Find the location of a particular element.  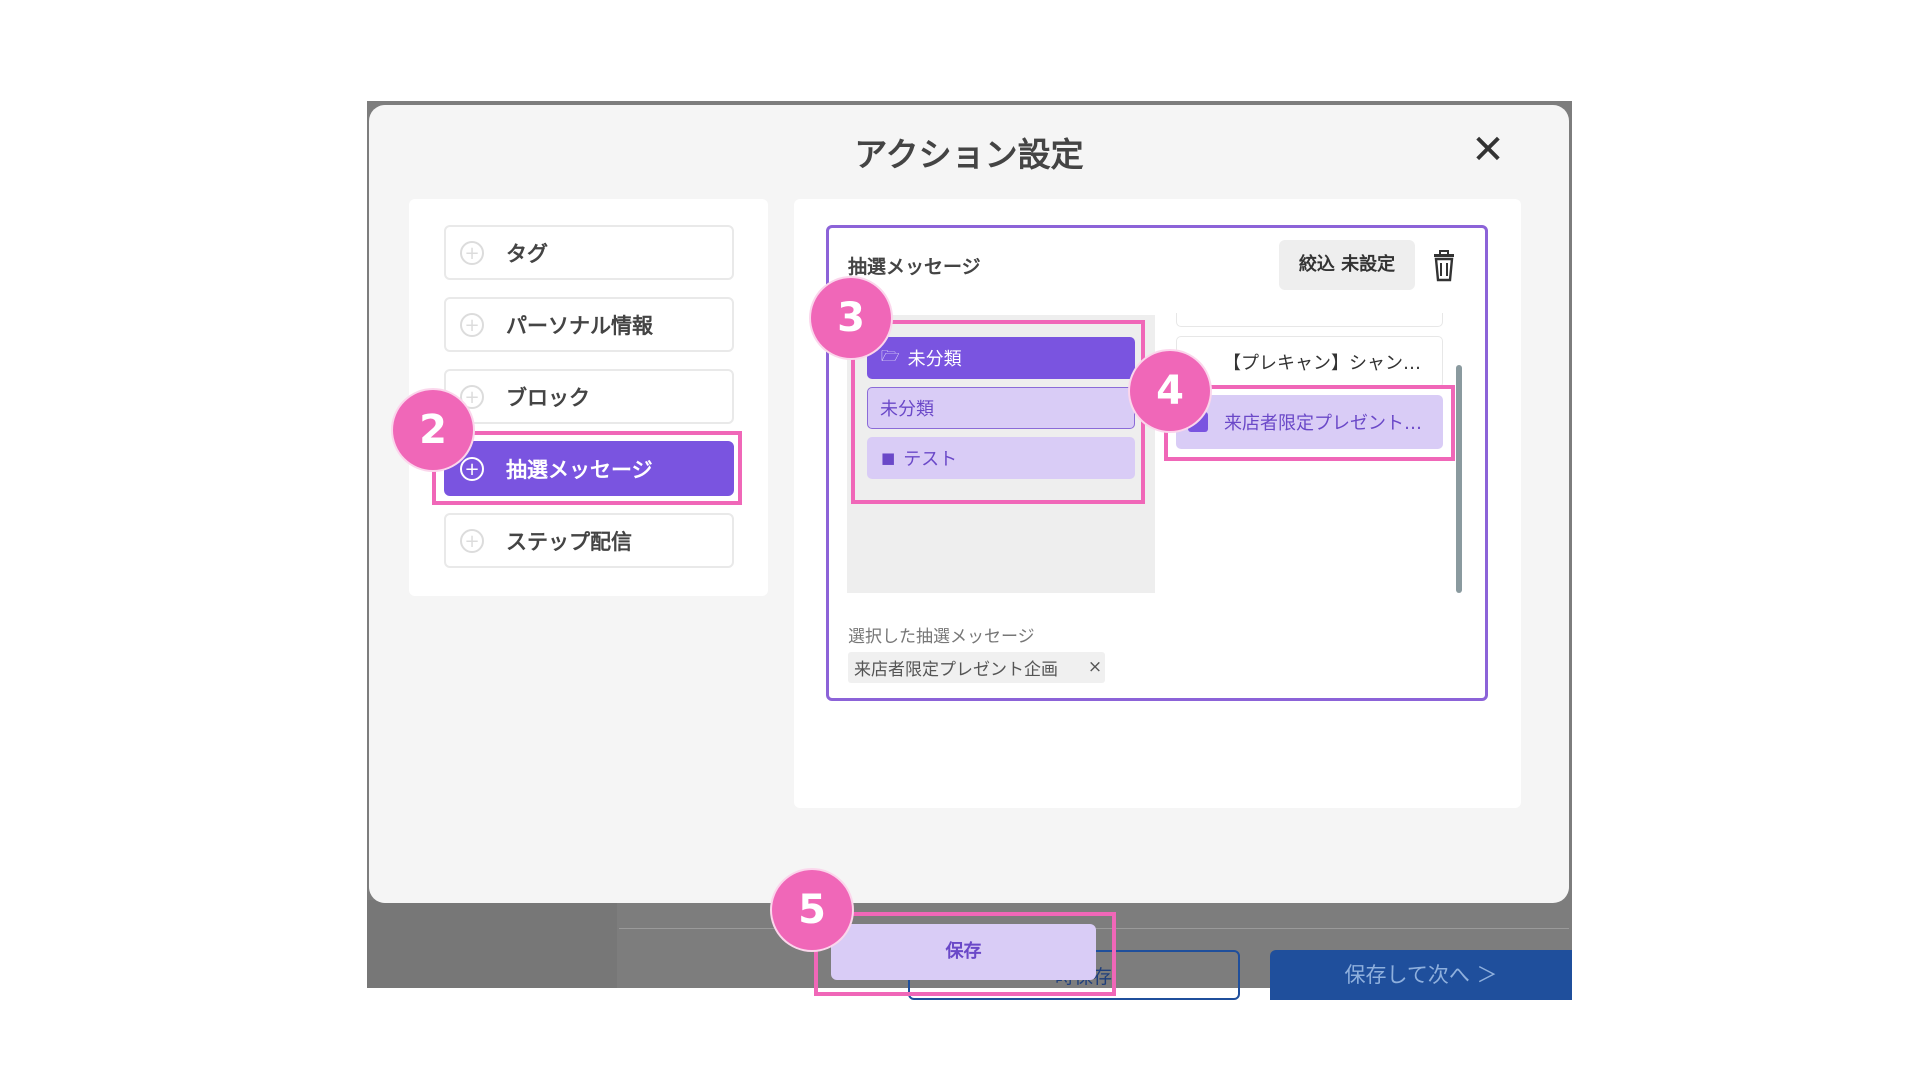

category-label: ブロック is located at coordinates (548, 397).